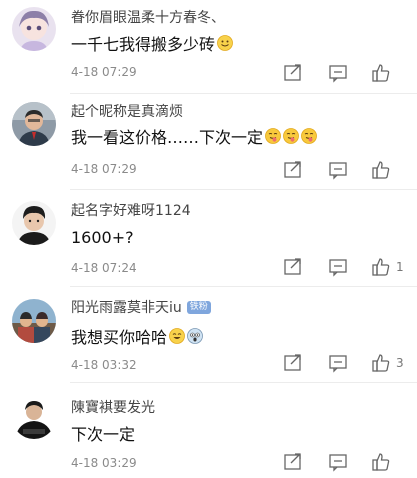  What do you see at coordinates (104, 268) in the screenshot?
I see `timestamp: 4-18 07:24` at bounding box center [104, 268].